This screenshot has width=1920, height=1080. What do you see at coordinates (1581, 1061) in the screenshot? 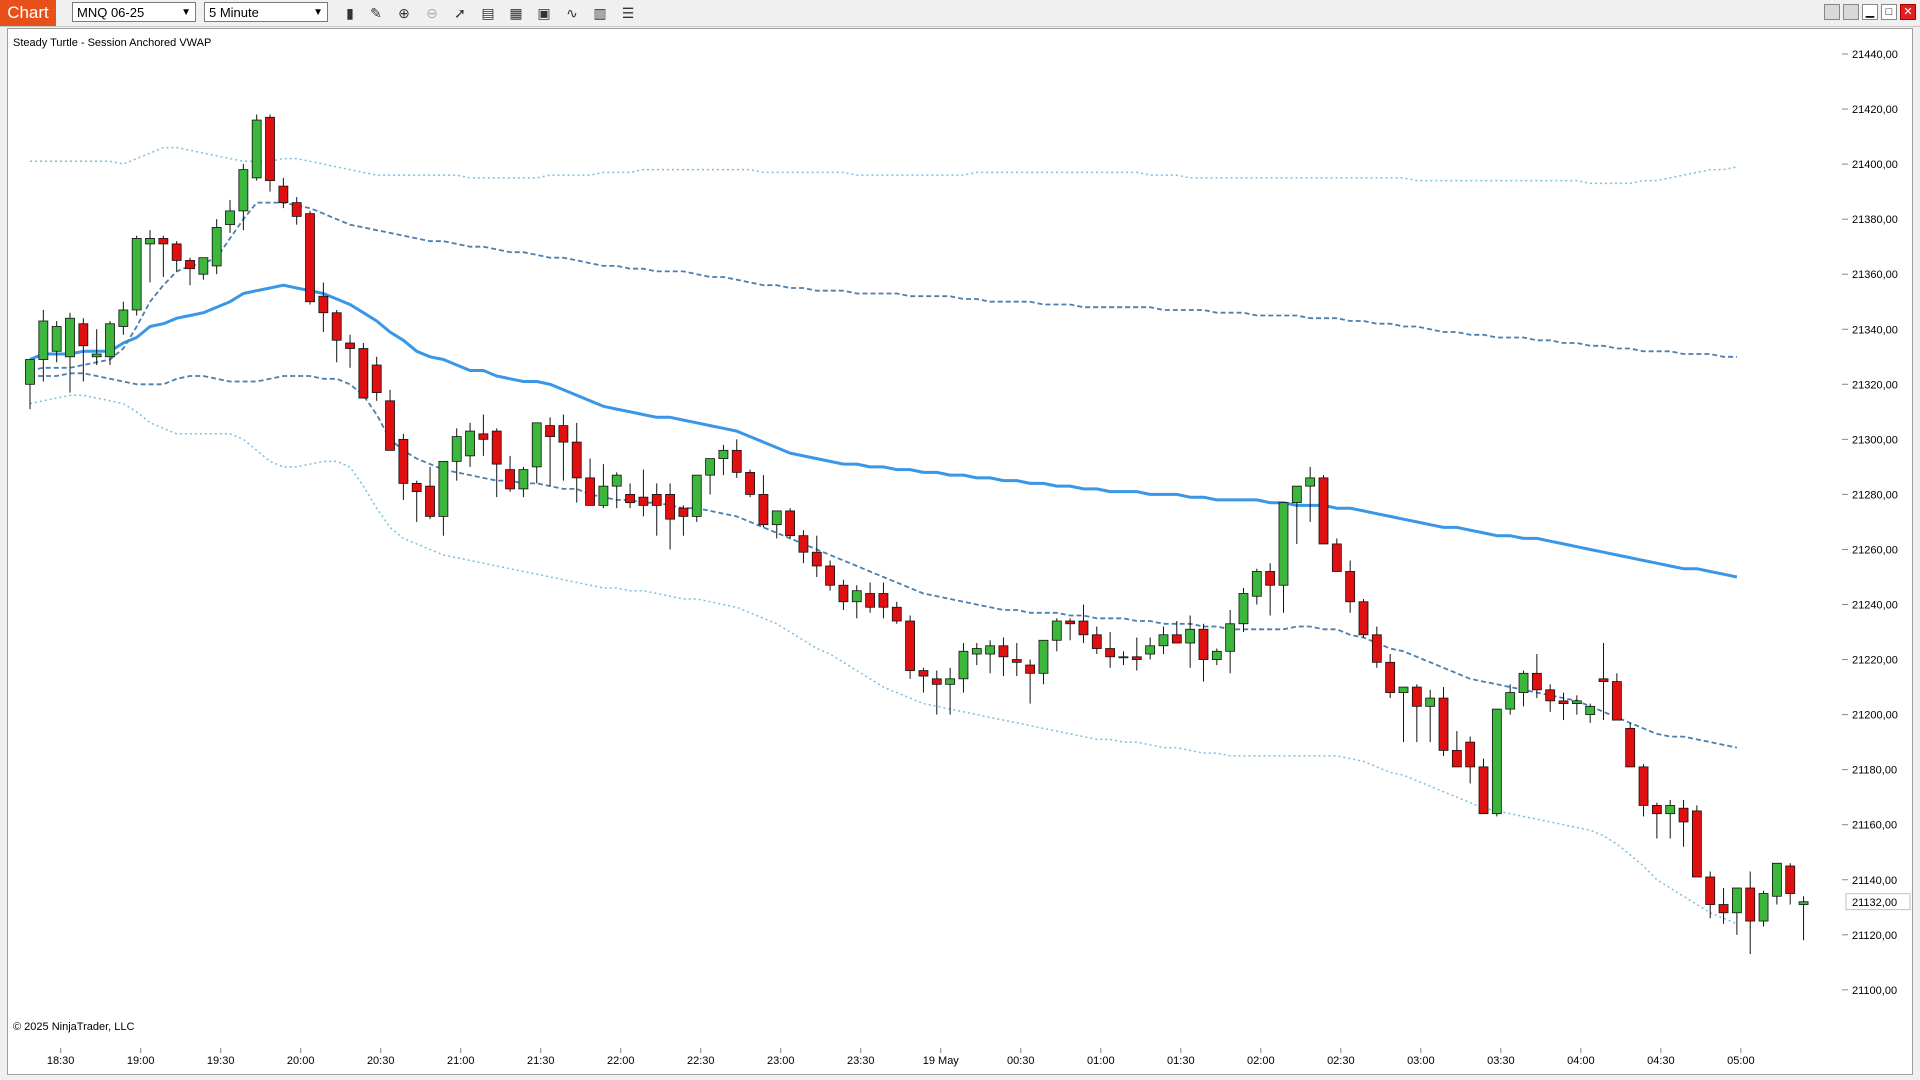
I see `x-tick-label: 04:00` at bounding box center [1581, 1061].